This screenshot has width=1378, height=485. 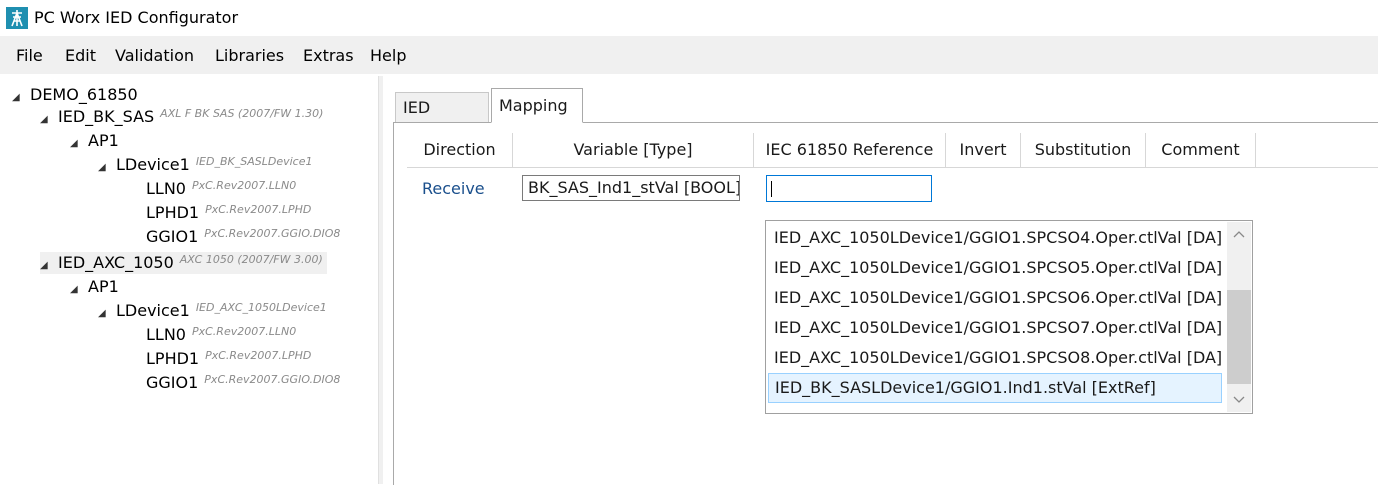 What do you see at coordinates (29, 55) in the screenshot?
I see `menu-file: File` at bounding box center [29, 55].